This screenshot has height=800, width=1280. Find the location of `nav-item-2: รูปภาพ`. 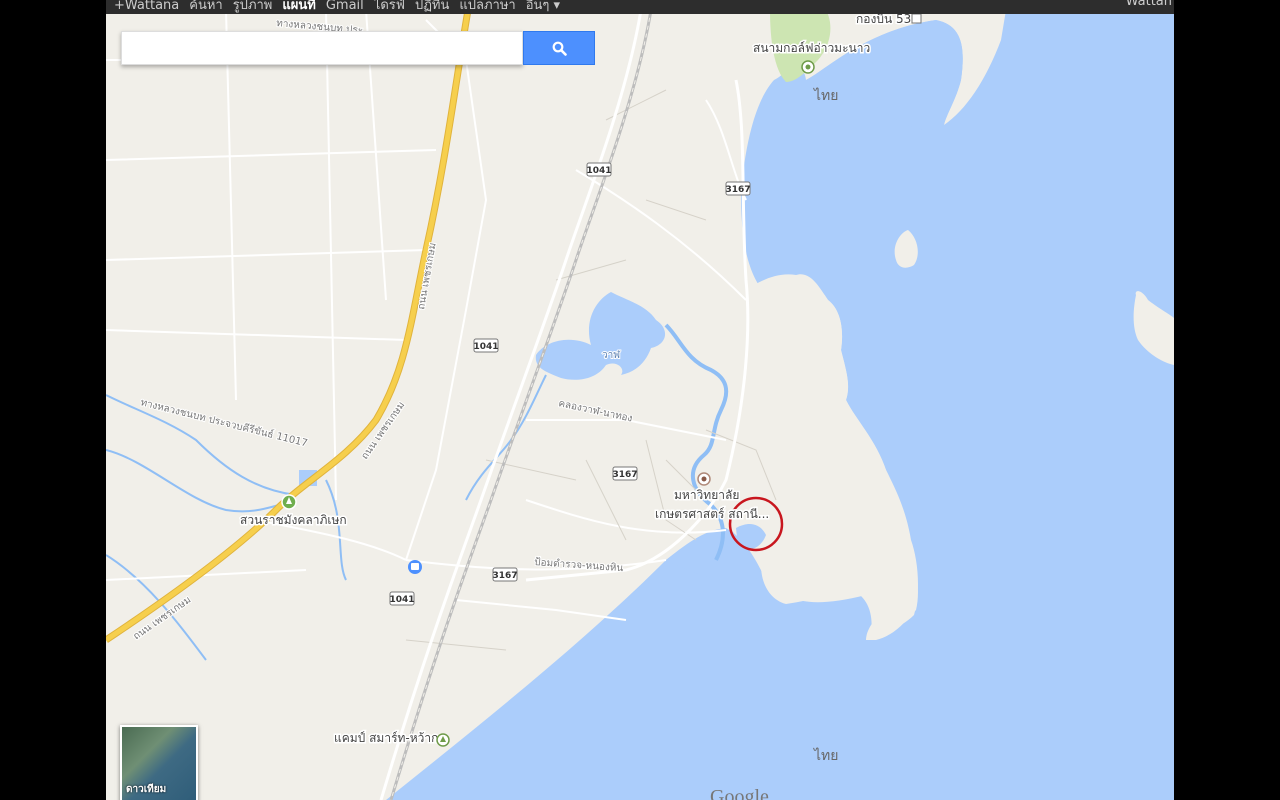

nav-item-2: รูปภาพ is located at coordinates (253, 6).